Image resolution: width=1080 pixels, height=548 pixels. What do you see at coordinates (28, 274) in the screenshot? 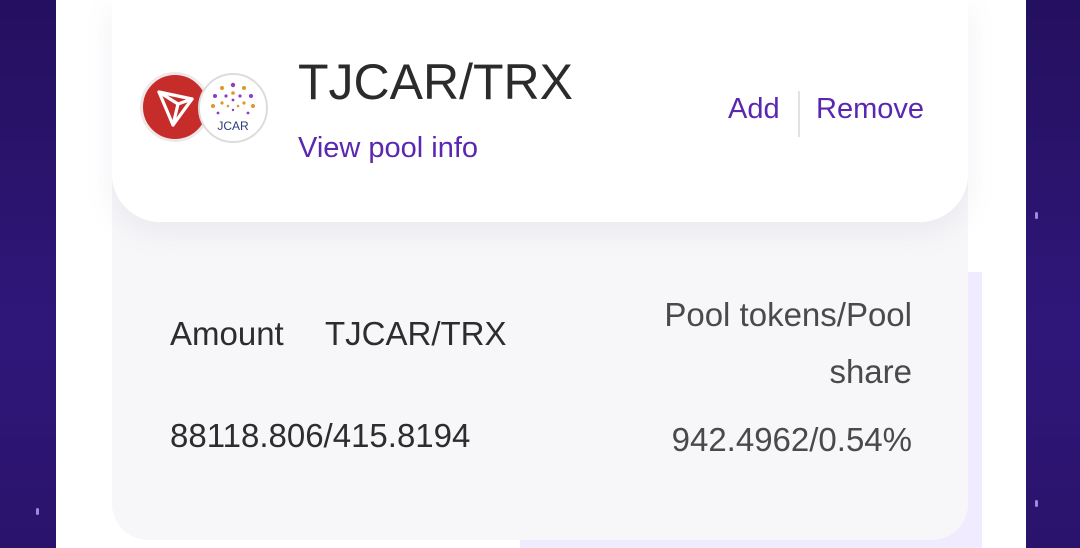
I see `background-left` at bounding box center [28, 274].